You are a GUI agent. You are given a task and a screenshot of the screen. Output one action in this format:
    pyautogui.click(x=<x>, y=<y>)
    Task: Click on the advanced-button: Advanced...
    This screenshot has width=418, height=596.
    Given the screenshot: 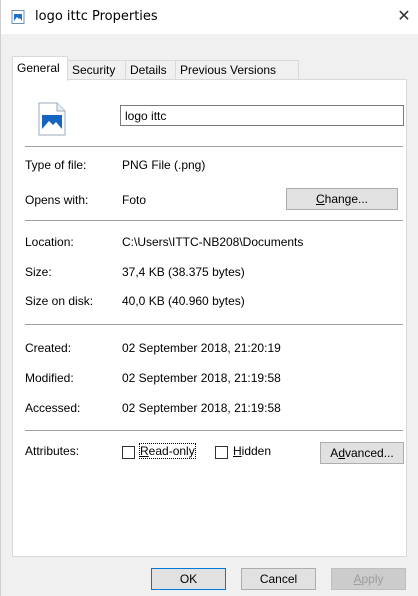 What is the action you would take?
    pyautogui.click(x=362, y=453)
    